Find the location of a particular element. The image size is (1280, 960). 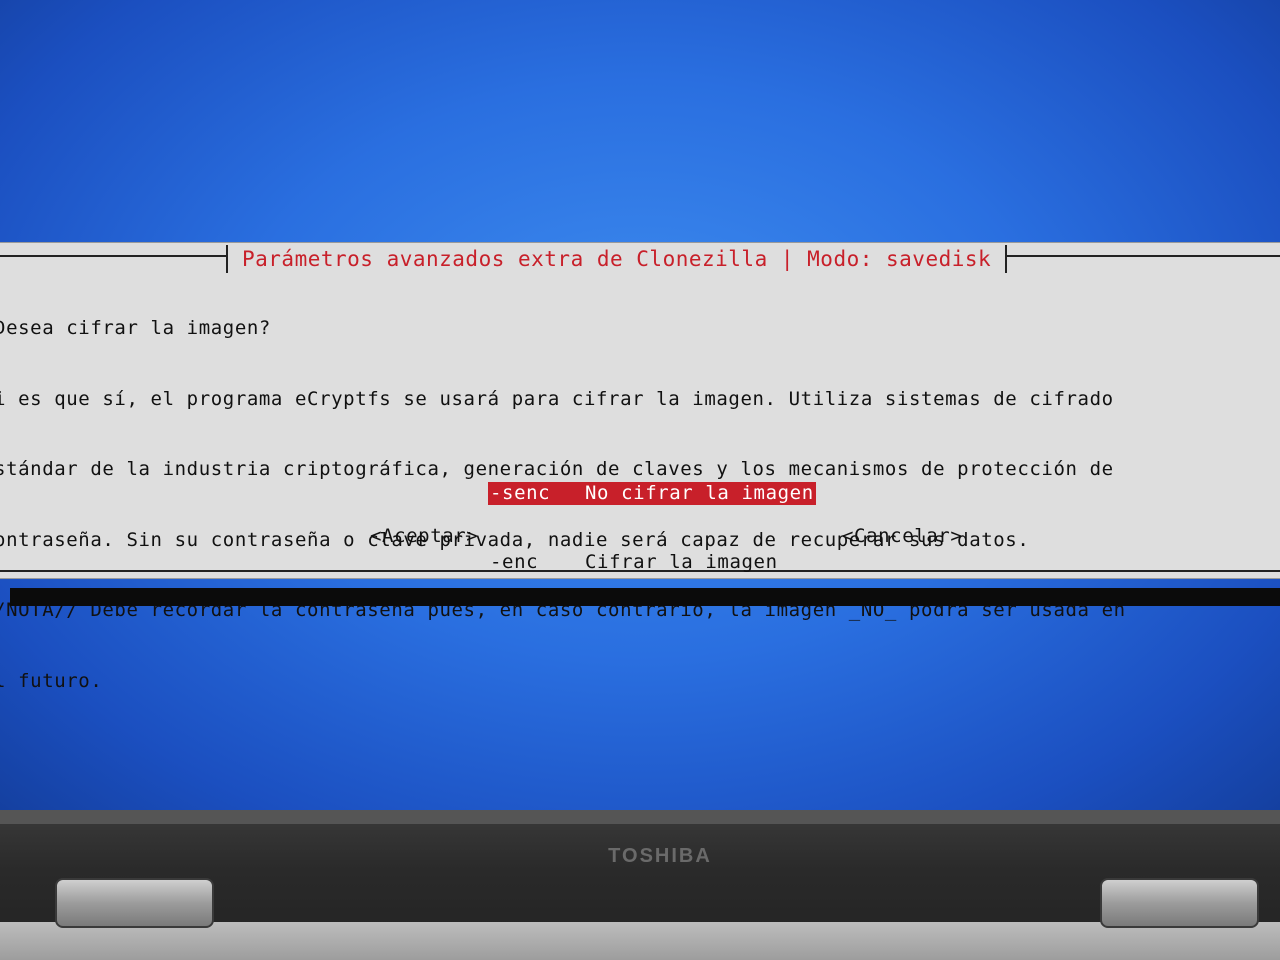

option-senc: -senc No cifrar la imagen is located at coordinates (652, 493).